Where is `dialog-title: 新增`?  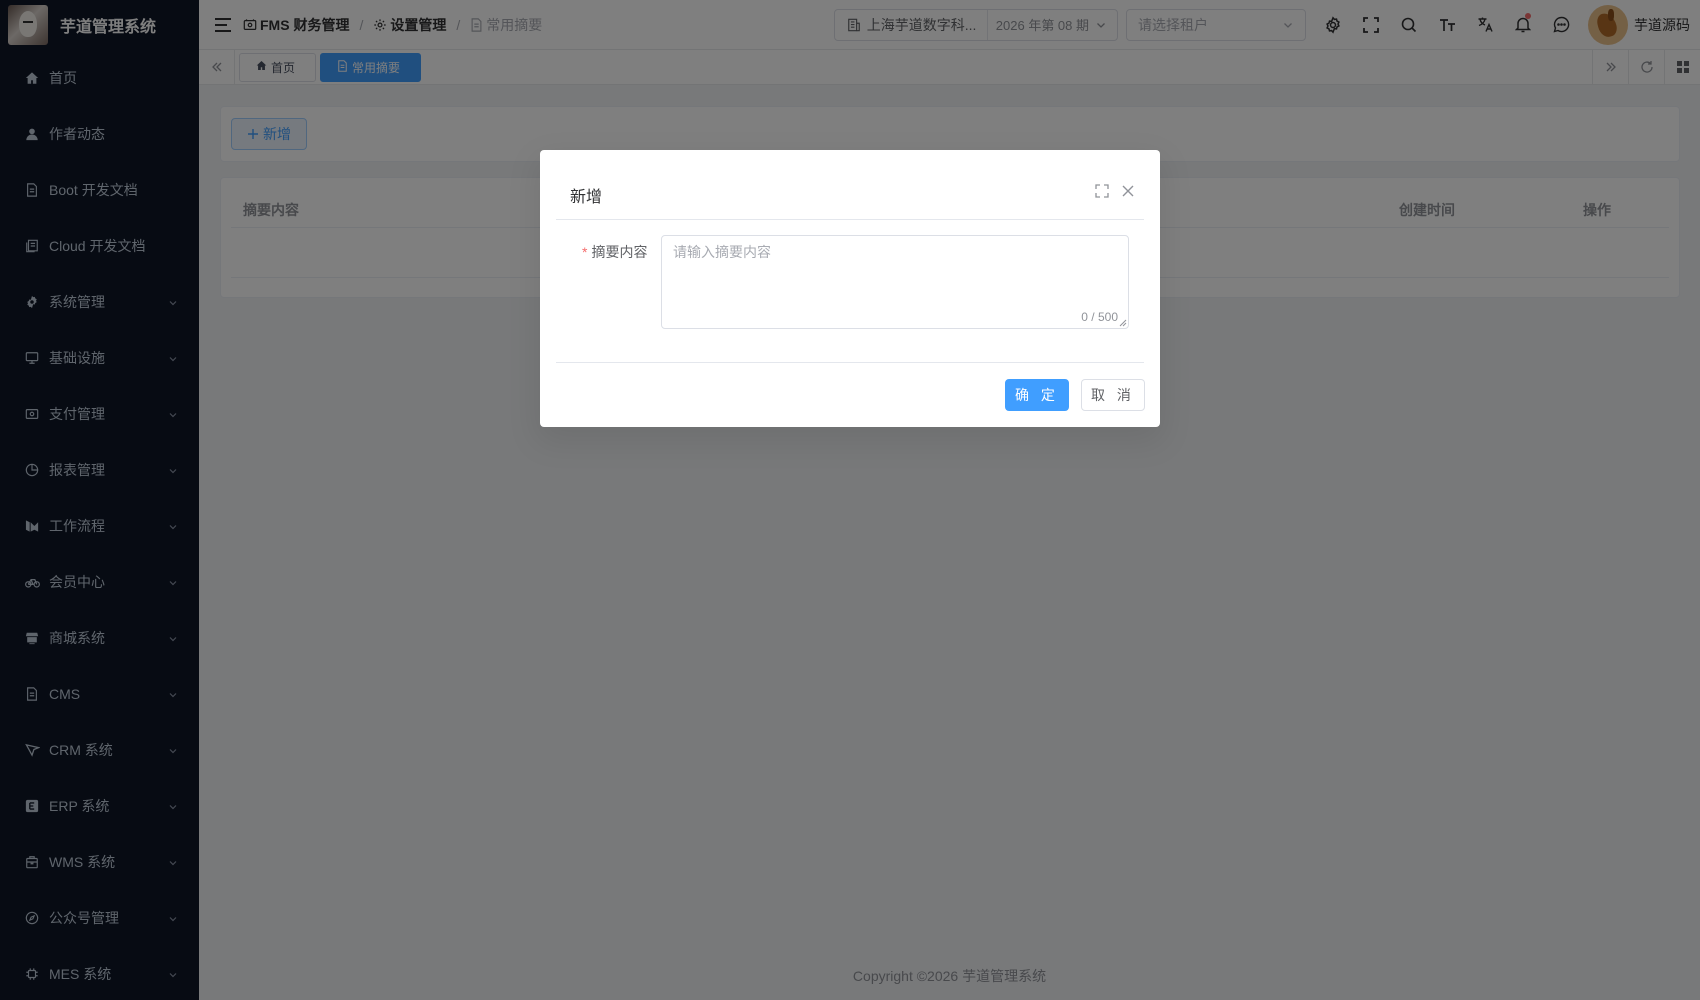 dialog-title: 新增 is located at coordinates (586, 197).